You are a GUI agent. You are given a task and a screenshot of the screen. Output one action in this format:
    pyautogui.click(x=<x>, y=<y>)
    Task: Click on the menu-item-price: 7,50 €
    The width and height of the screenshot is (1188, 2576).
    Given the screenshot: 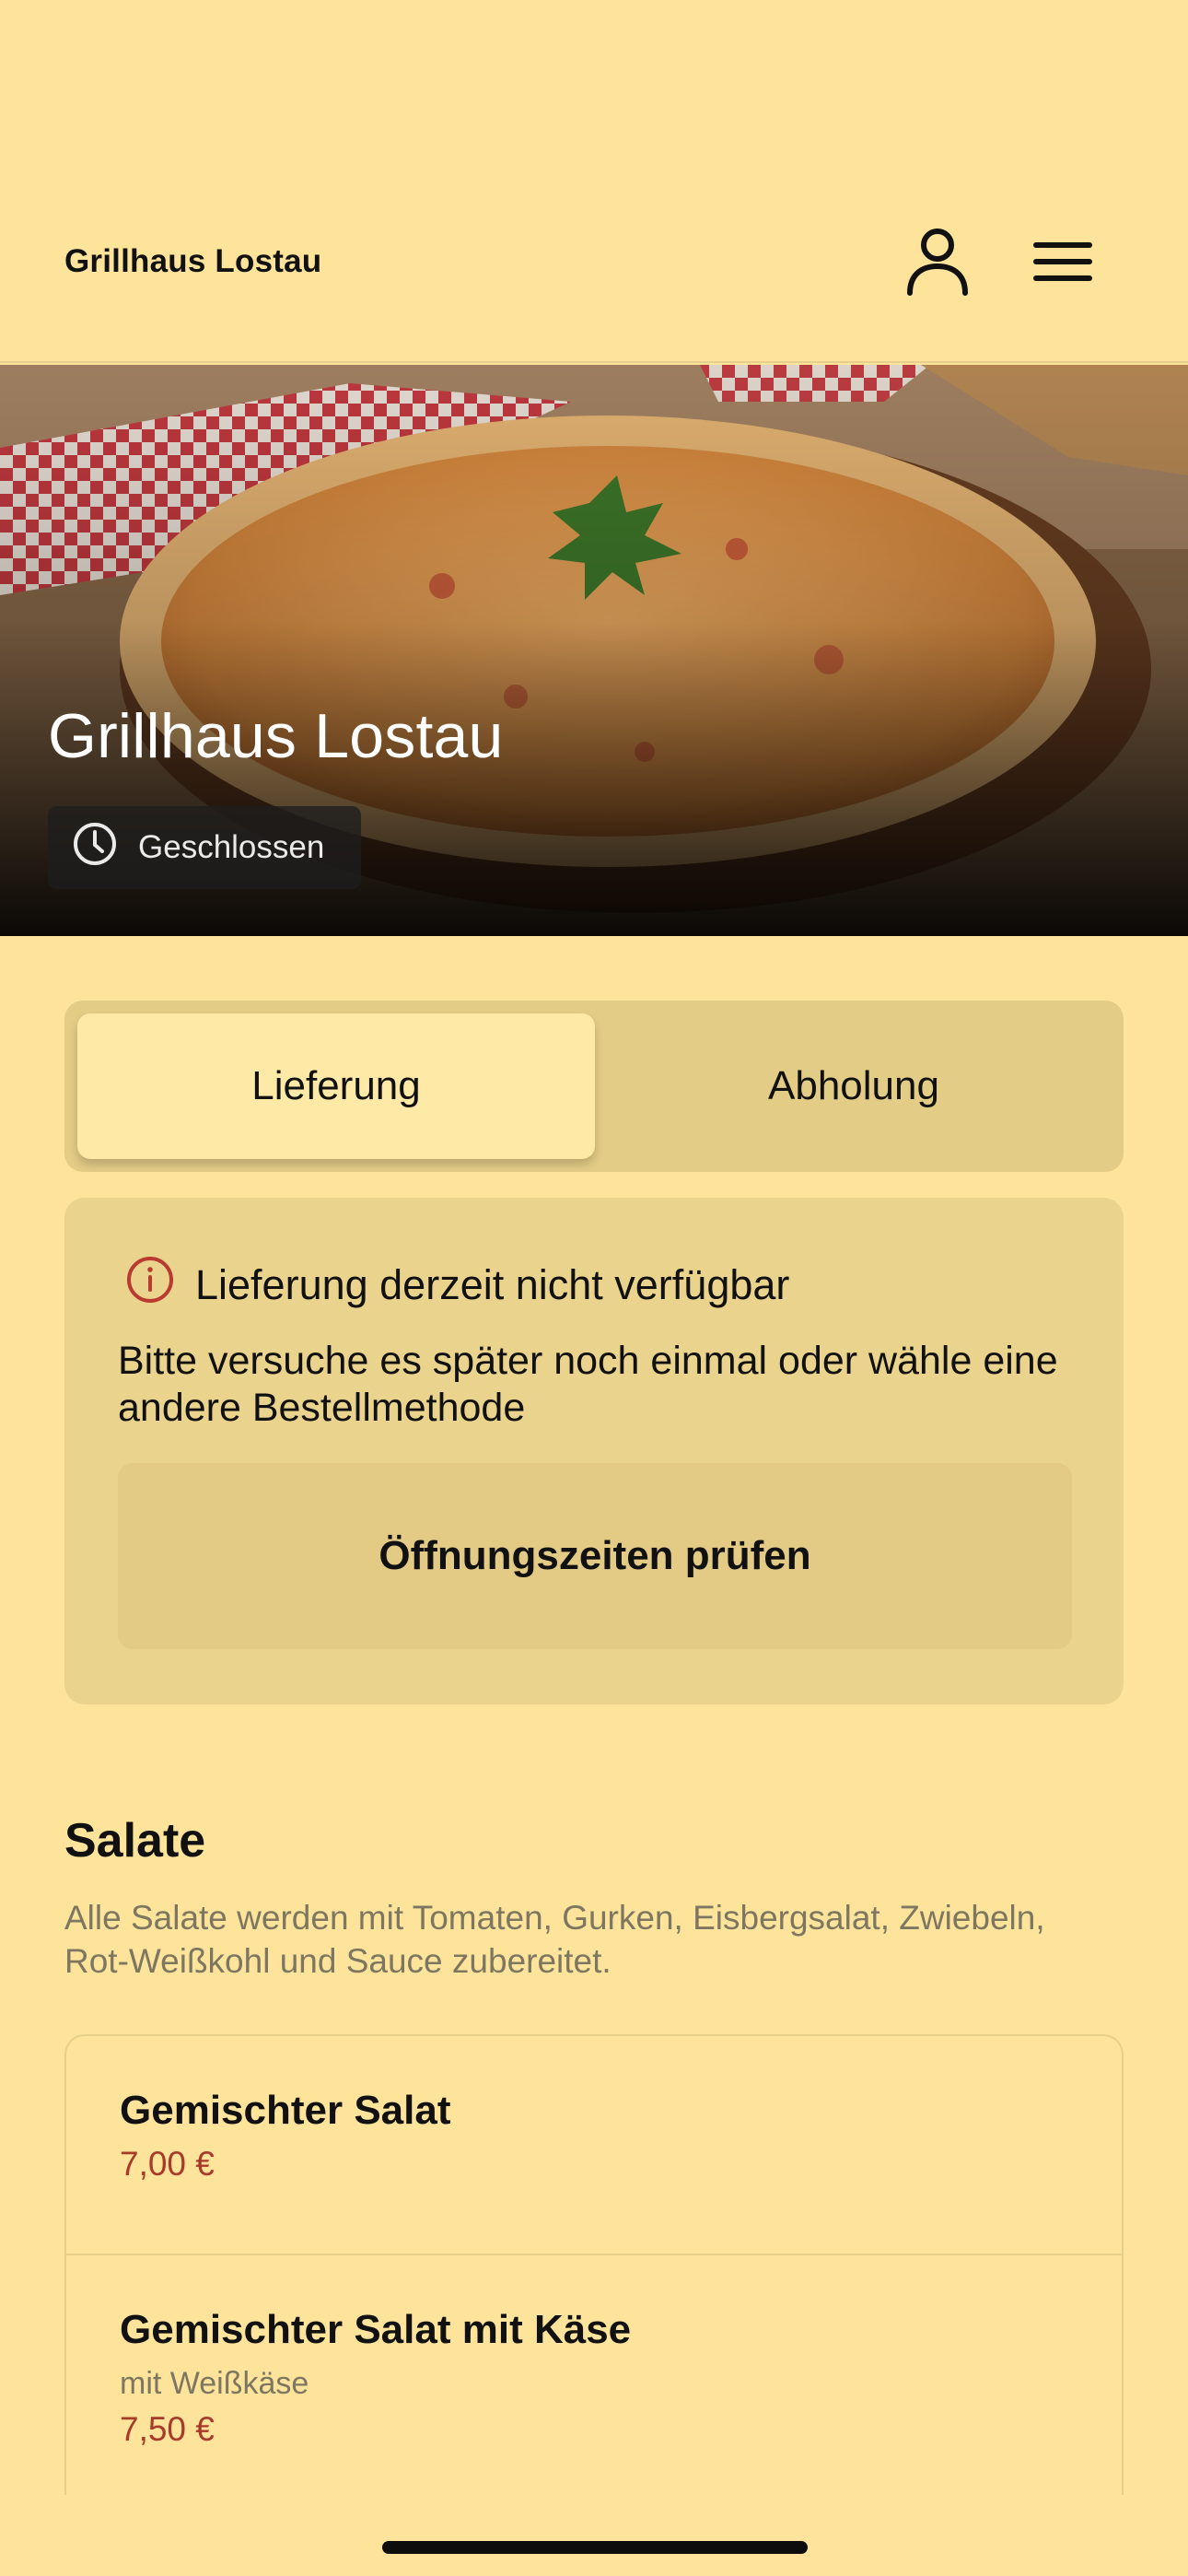 What is the action you would take?
    pyautogui.click(x=167, y=2429)
    